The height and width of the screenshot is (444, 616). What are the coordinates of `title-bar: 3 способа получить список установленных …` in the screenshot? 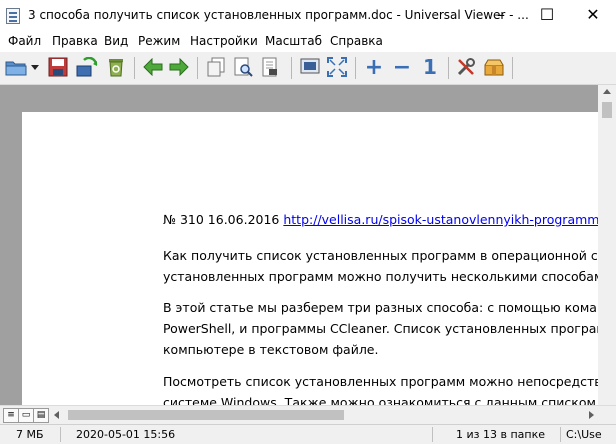 It's located at (308, 16).